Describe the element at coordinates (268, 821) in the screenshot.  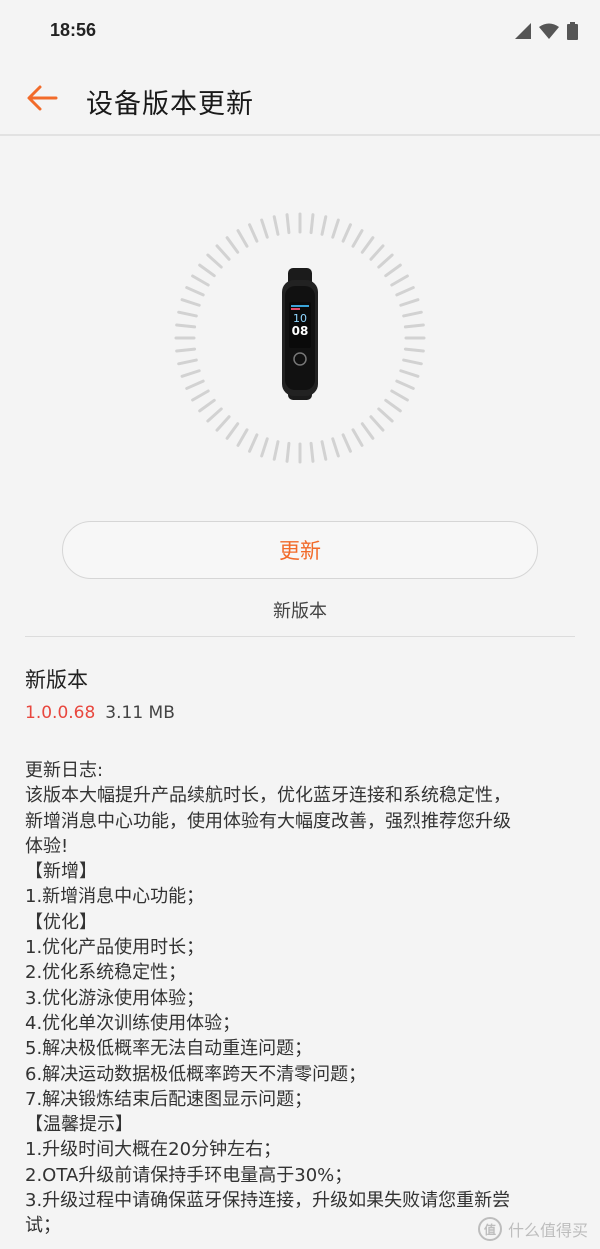
I see `changelog-line: 新增消息中心功能，使用体验有大幅度改善，强烈推荐您升级` at that location.